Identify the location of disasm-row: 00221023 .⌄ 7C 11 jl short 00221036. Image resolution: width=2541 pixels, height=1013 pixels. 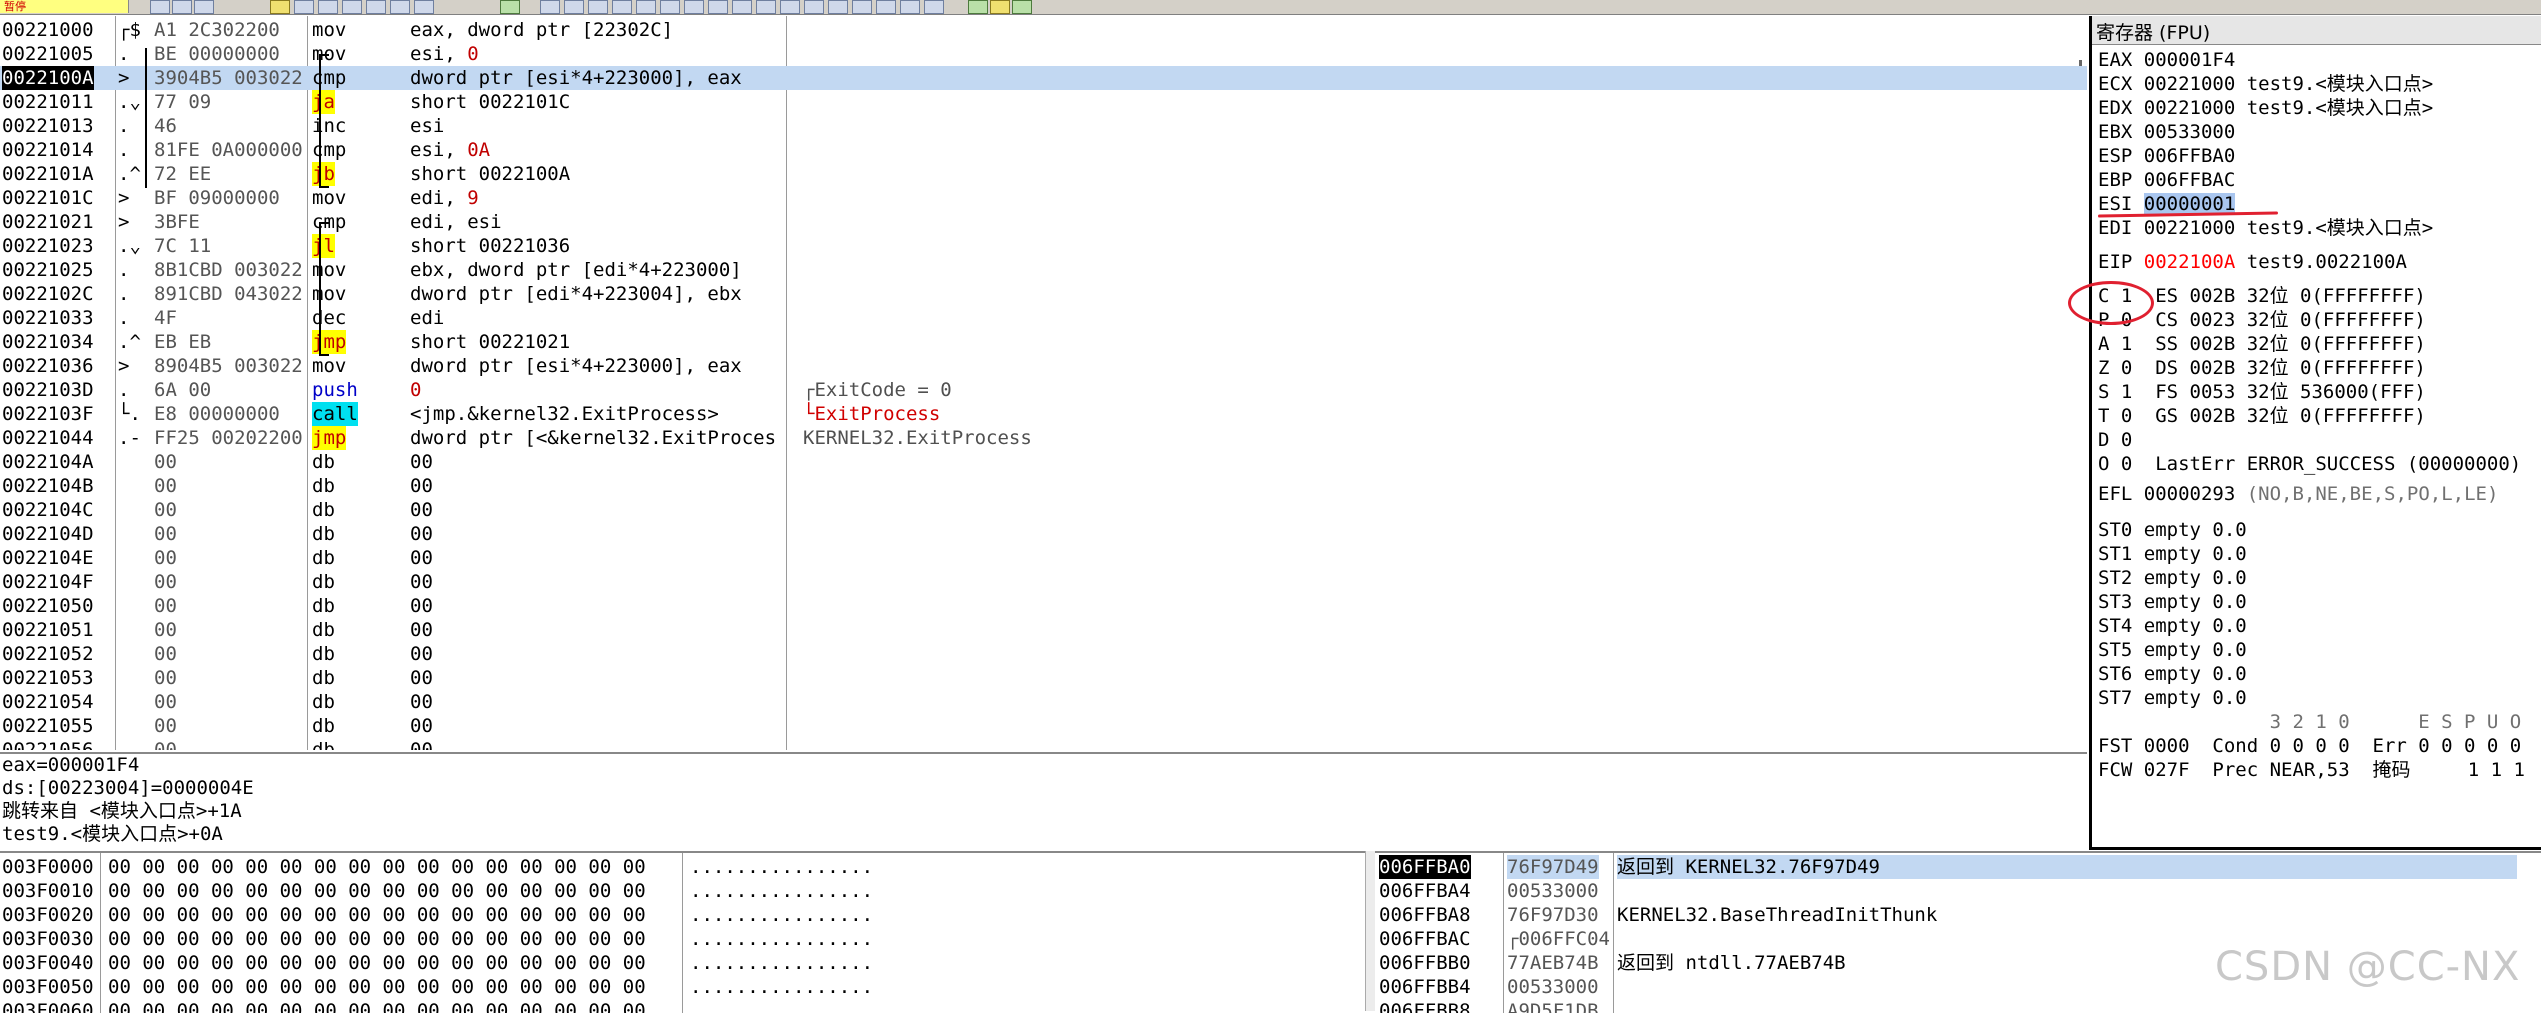
(1043, 246).